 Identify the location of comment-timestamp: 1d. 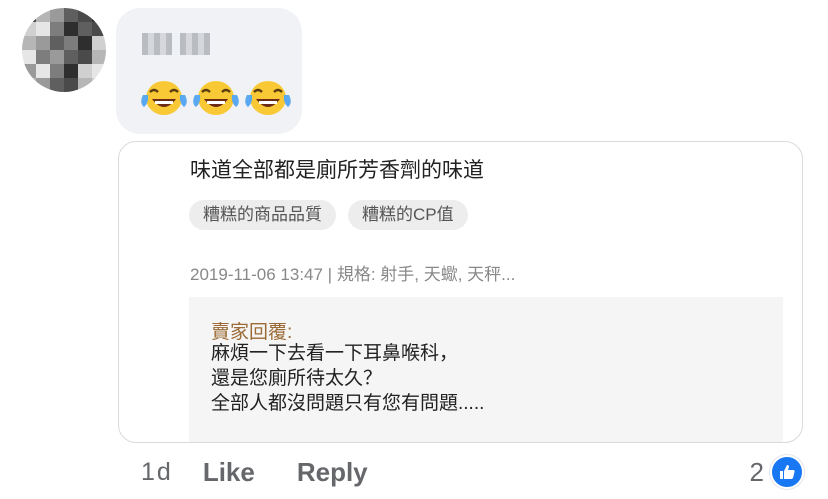
(157, 472).